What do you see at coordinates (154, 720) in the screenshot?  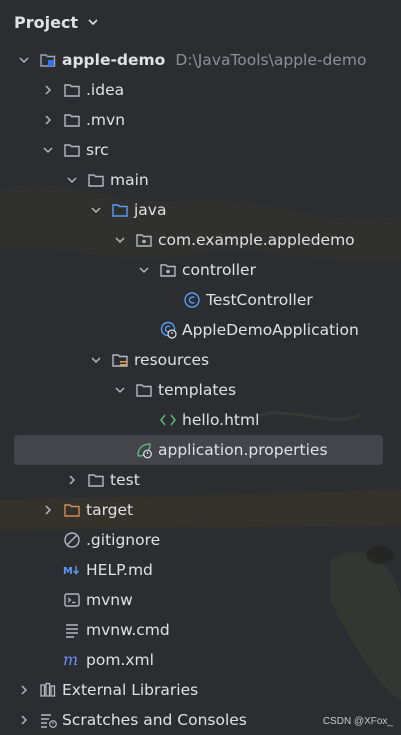 I see `tree-item-label: Scratches and Consoles` at bounding box center [154, 720].